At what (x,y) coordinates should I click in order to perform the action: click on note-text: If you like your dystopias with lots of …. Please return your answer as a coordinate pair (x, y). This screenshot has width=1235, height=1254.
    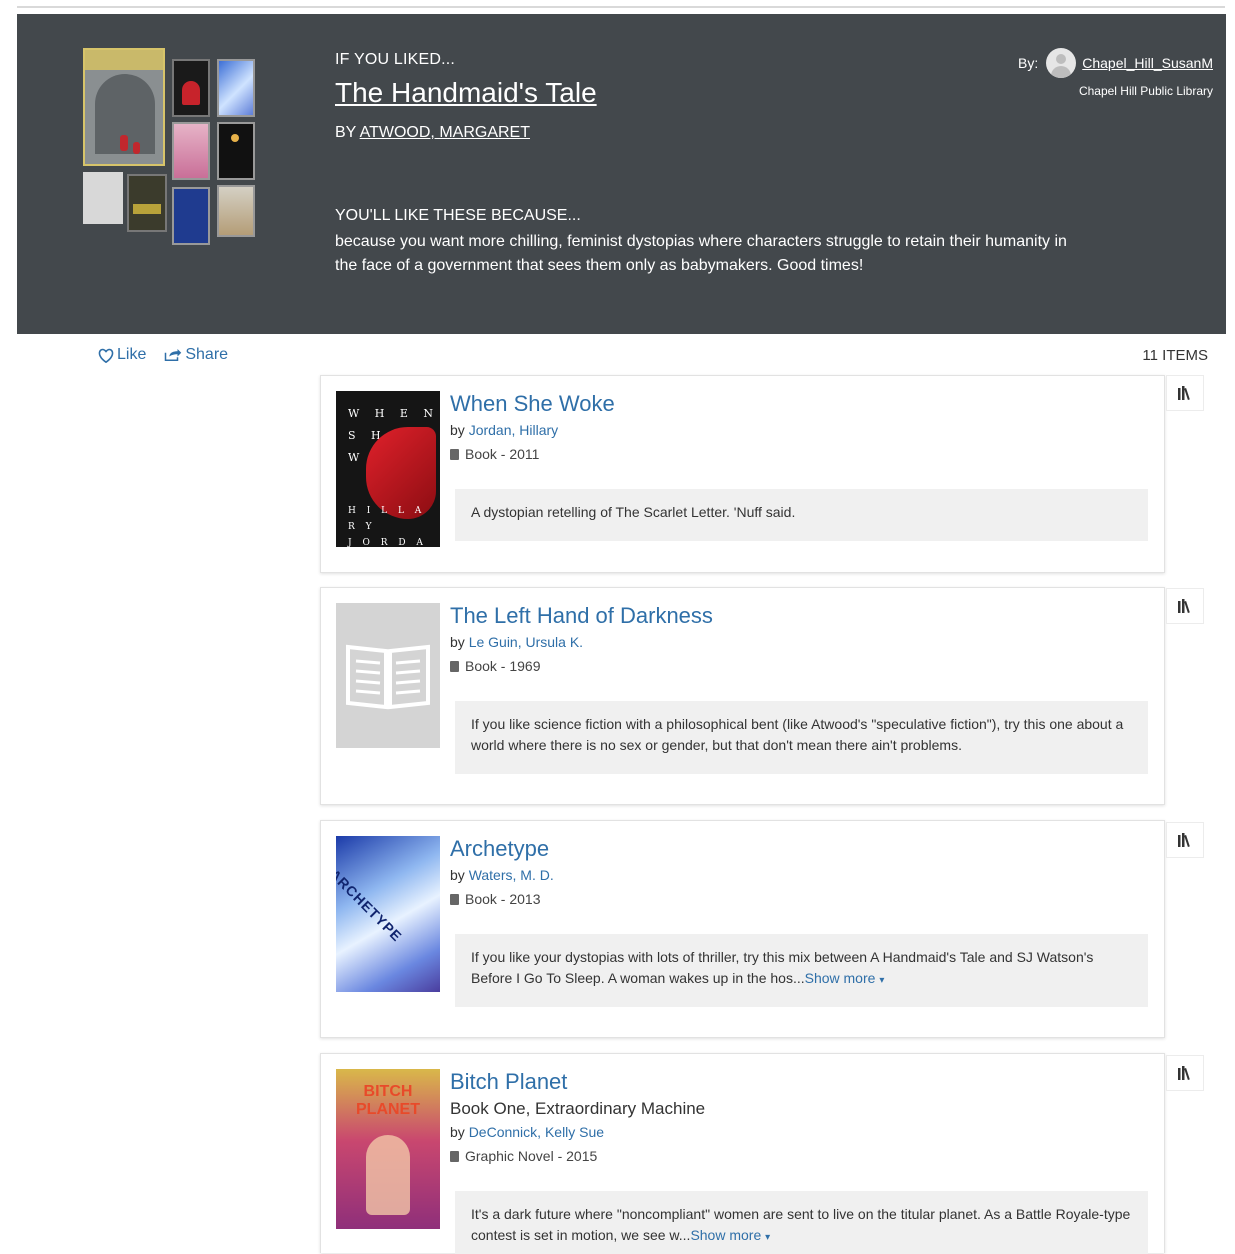
    Looking at the image, I should click on (782, 967).